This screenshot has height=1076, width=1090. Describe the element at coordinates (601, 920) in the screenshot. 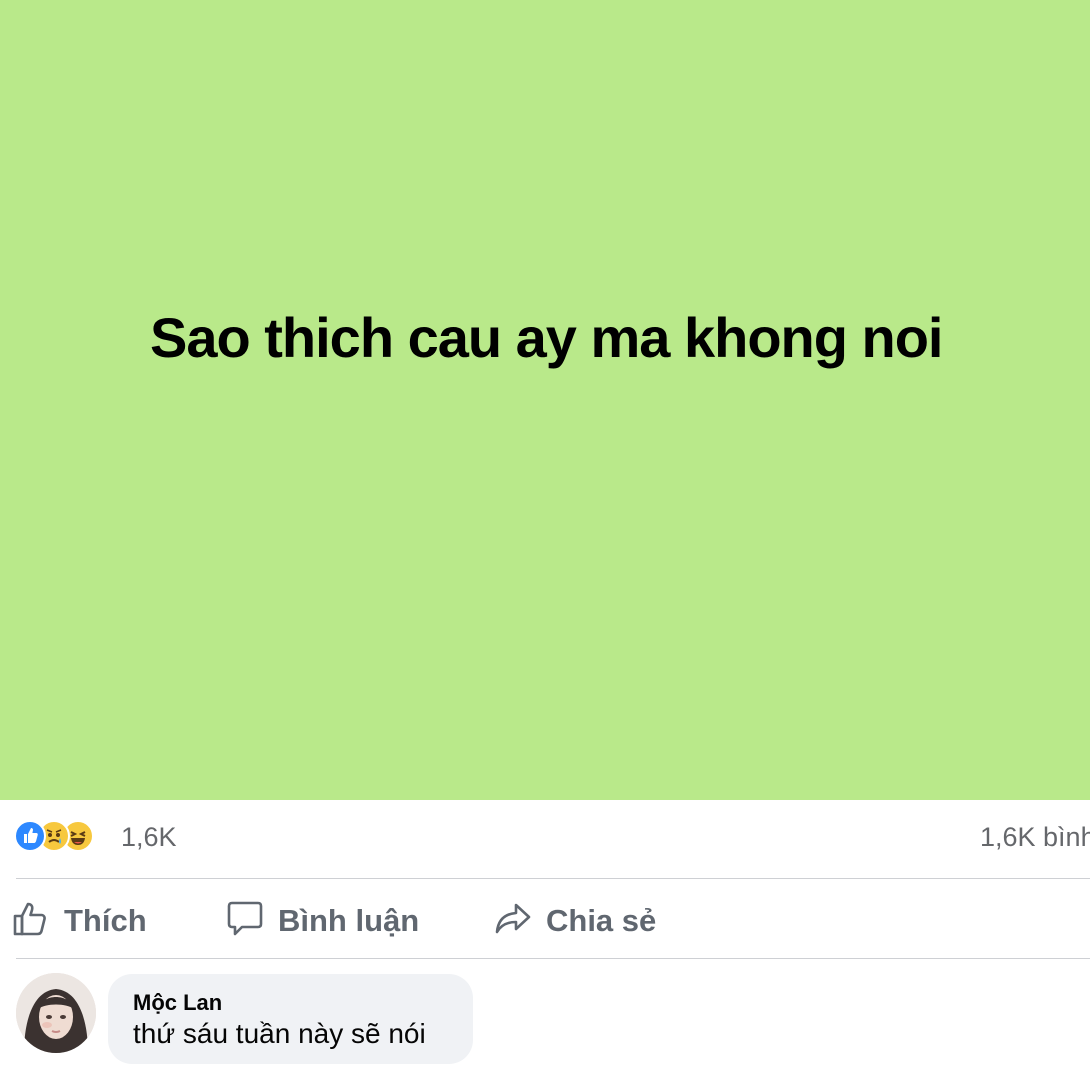

I see `share-label: Chia sẻ` at that location.